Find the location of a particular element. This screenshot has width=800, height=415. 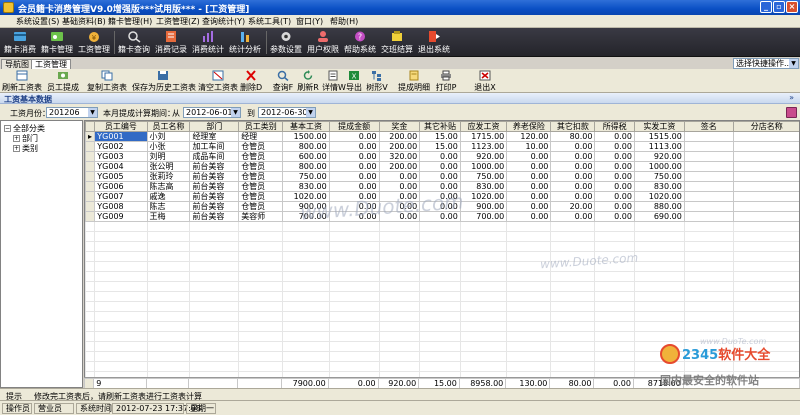

print-button: 打印P is located at coordinates (446, 81).